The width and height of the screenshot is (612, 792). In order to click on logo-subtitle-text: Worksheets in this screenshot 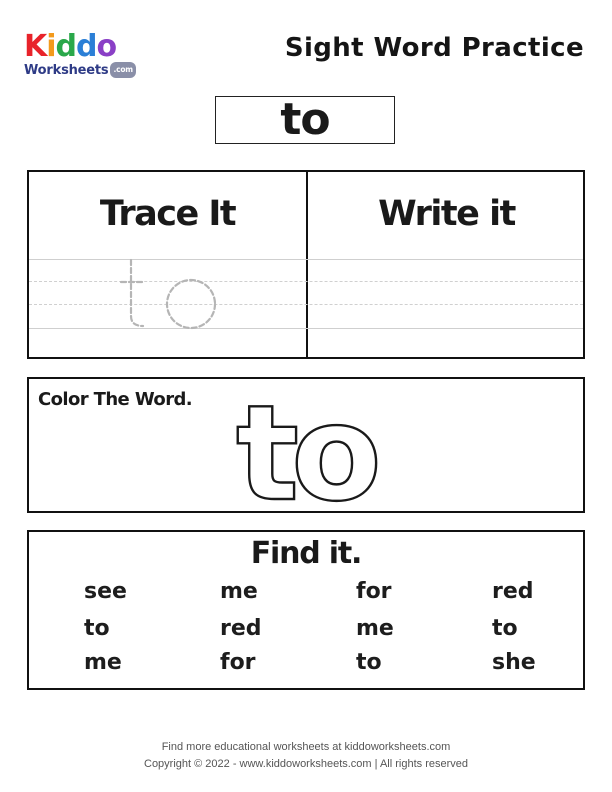, I will do `click(66, 70)`.